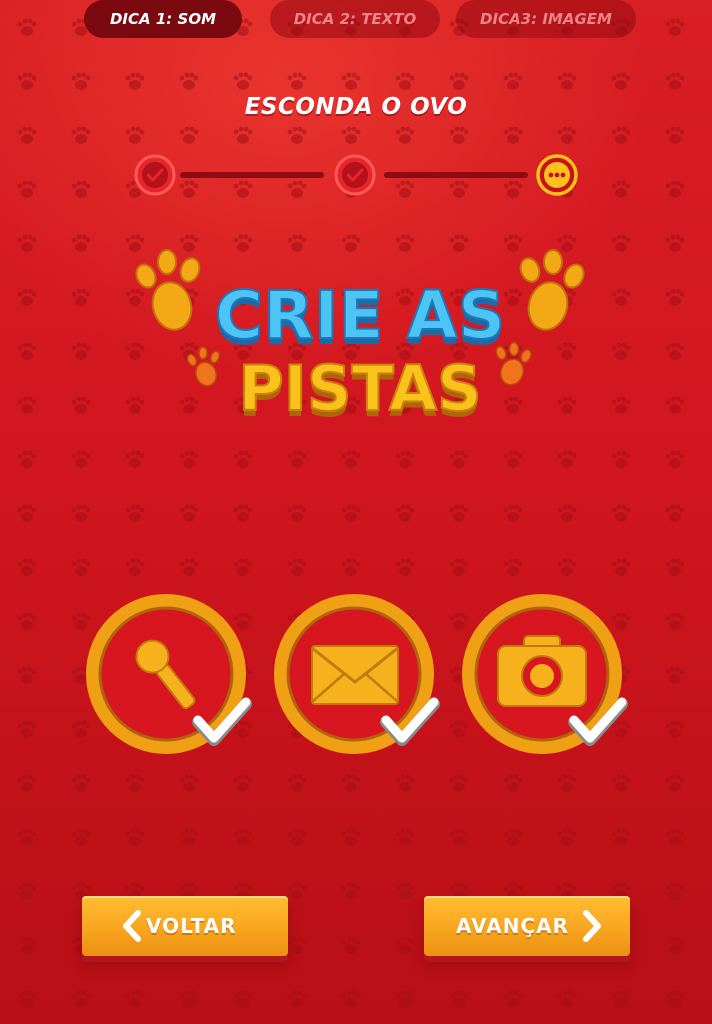  Describe the element at coordinates (163, 19) in the screenshot. I see `tab-dica-1: DICA 1: SOM` at that location.